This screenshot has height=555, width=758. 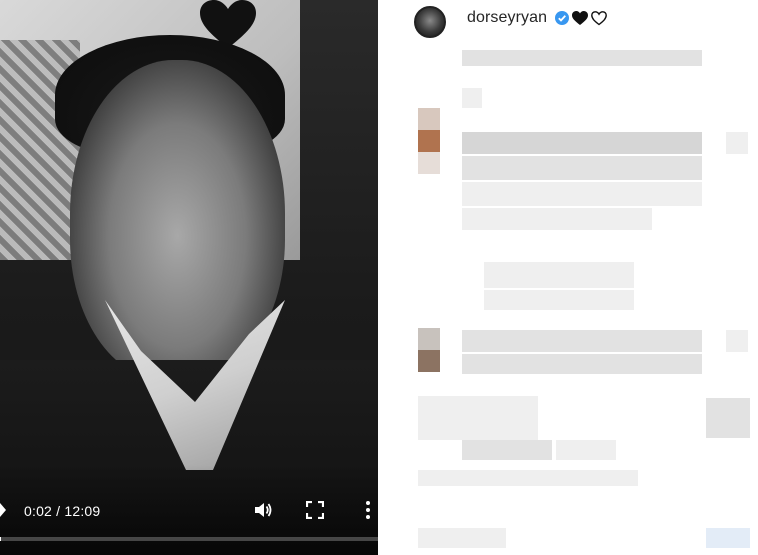 What do you see at coordinates (430, 22) in the screenshot?
I see `avatar` at bounding box center [430, 22].